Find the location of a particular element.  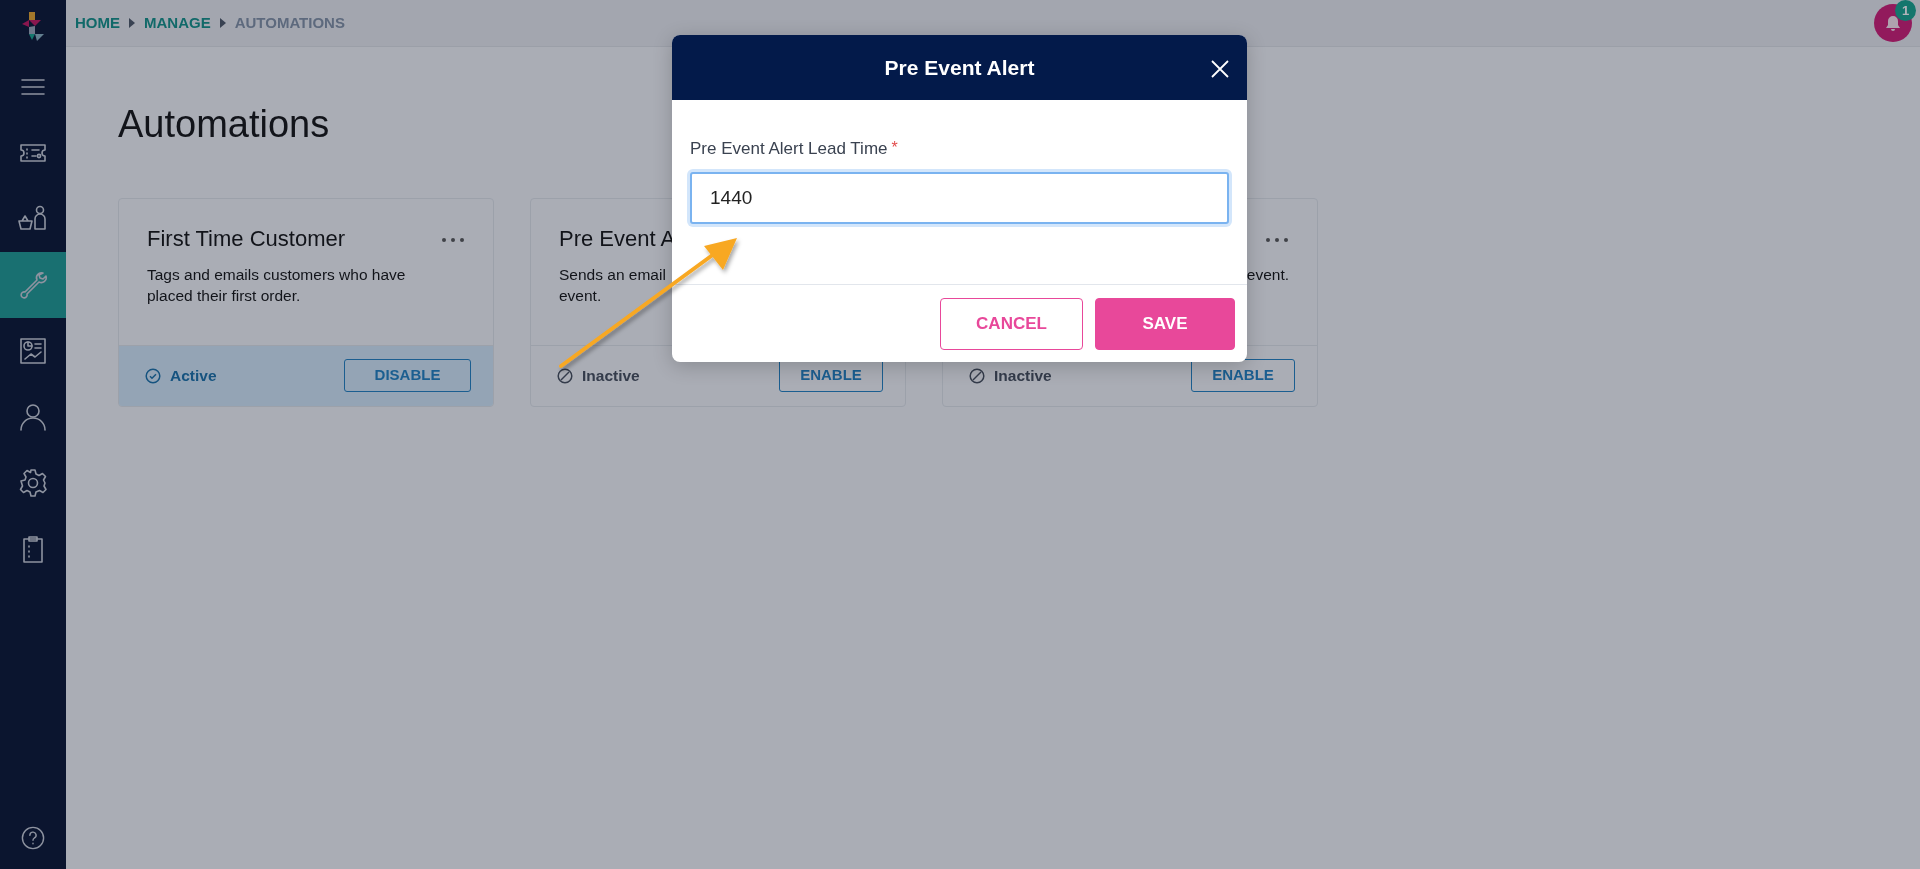

card-title: First Time Customer is located at coordinates (246, 239).